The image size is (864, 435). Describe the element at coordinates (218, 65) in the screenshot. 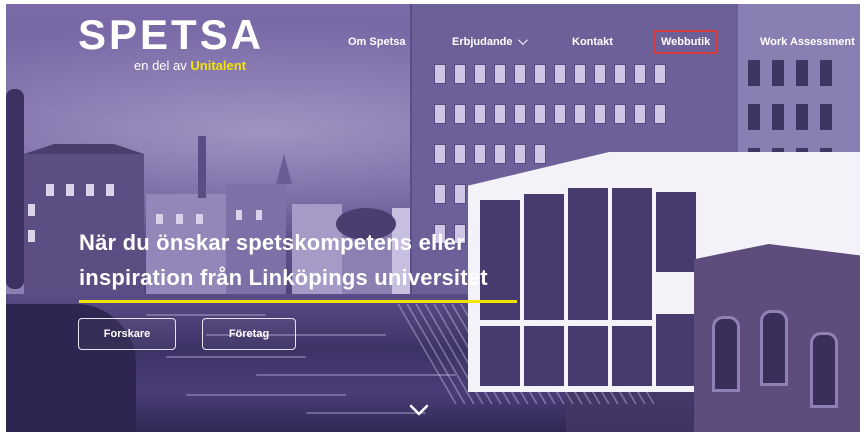

I see `tagline-brand: Unitalent` at that location.